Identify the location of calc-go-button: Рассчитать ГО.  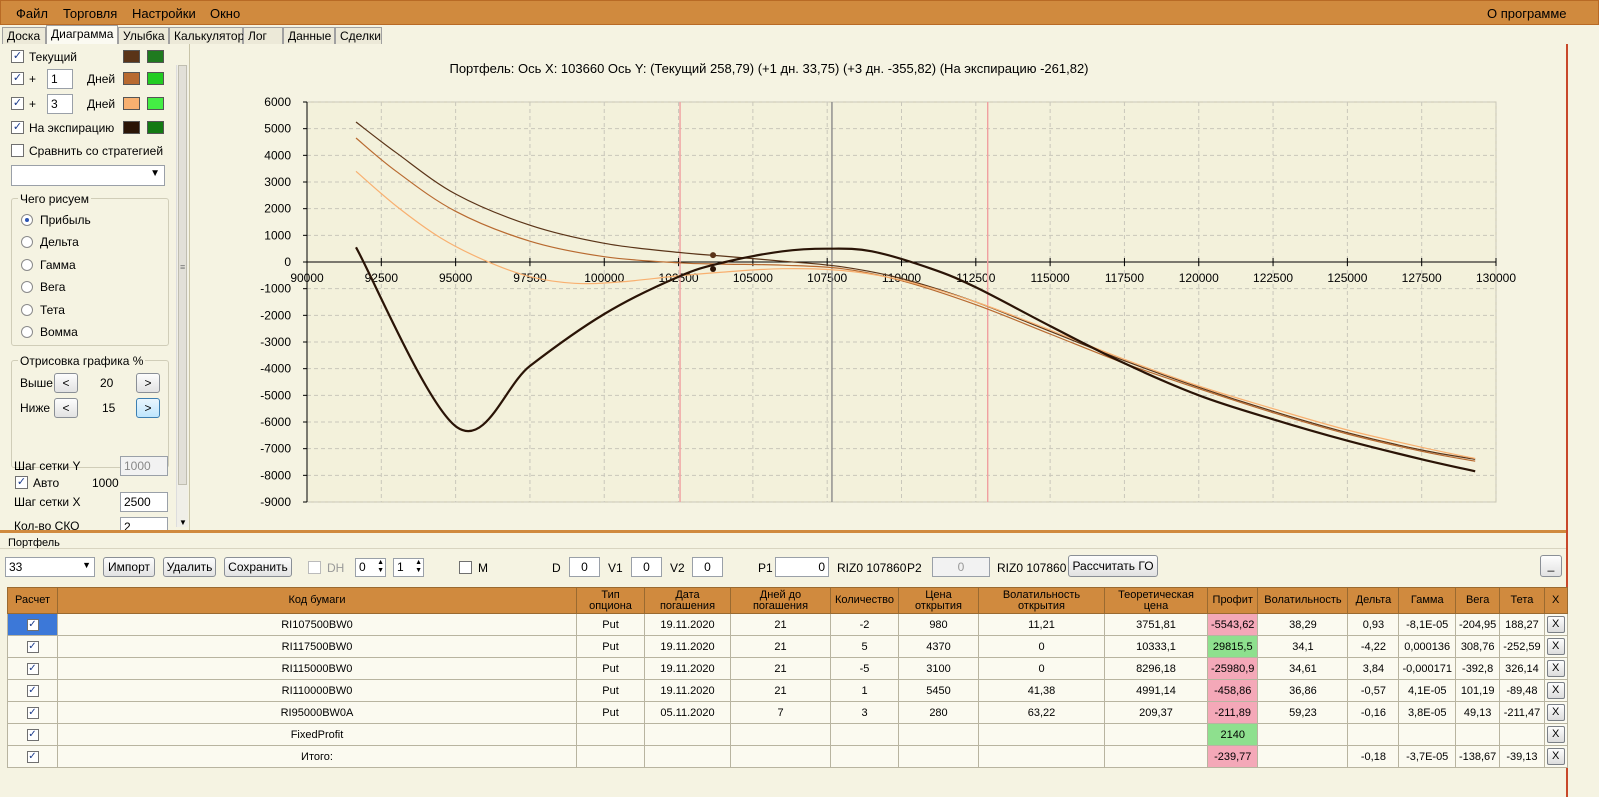
(1113, 566).